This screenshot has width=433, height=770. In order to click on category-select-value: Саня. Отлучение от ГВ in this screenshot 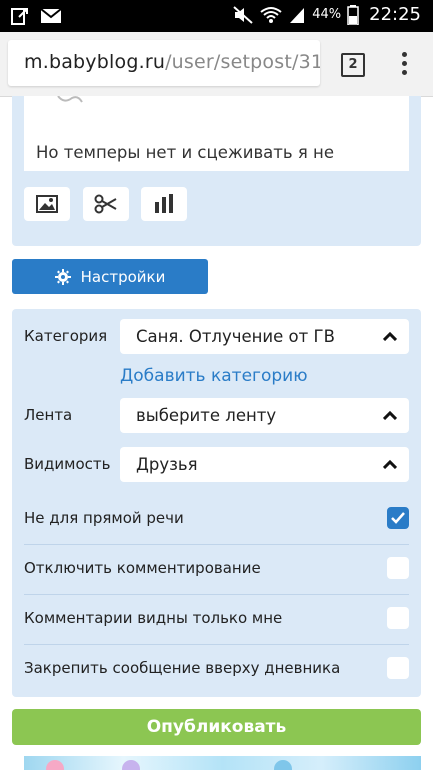, I will do `click(235, 336)`.